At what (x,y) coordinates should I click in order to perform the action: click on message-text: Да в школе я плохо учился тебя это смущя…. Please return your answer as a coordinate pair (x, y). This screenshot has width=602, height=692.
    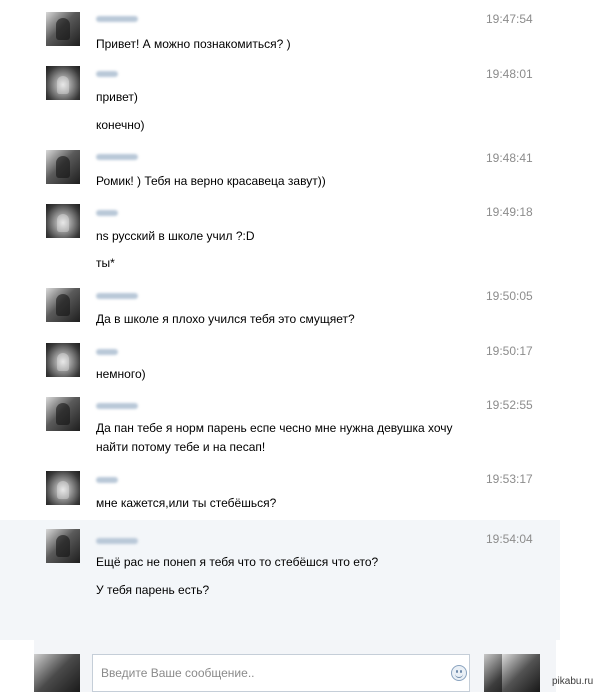
    Looking at the image, I should click on (225, 319).